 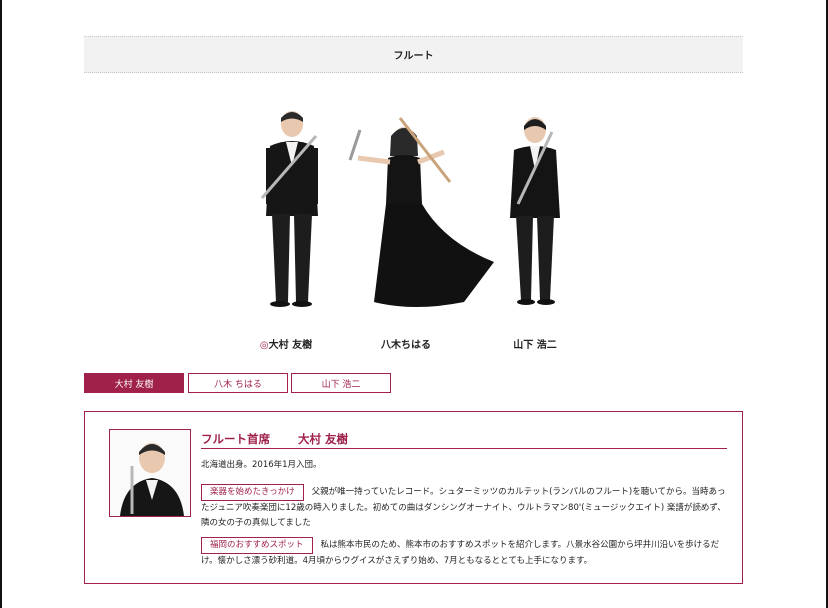 What do you see at coordinates (252, 492) in the screenshot?
I see `question-1-label: 楽器を始めたきっかけ` at bounding box center [252, 492].